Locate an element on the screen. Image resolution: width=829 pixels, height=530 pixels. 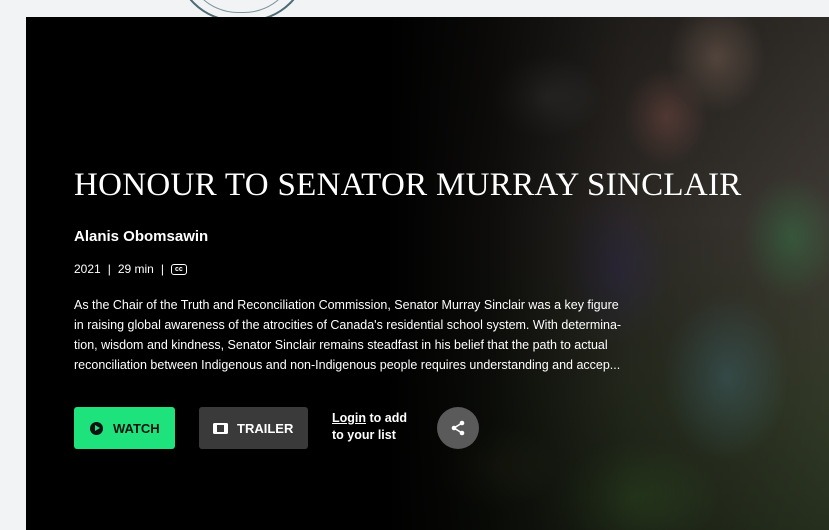
film-meta: 2021 | 29 min | cc is located at coordinates (130, 269).